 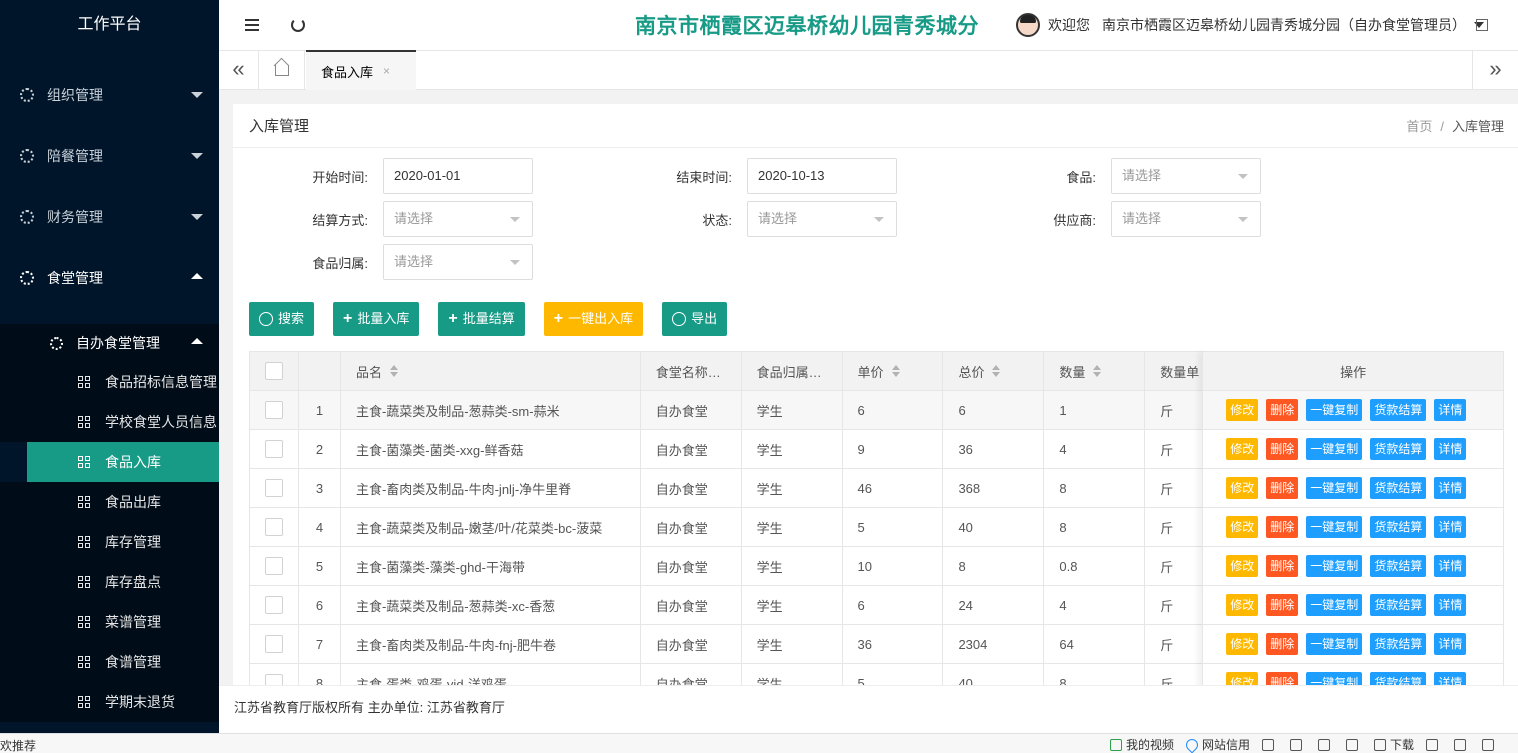 I want to click on palette-item, so click(x=1325, y=744).